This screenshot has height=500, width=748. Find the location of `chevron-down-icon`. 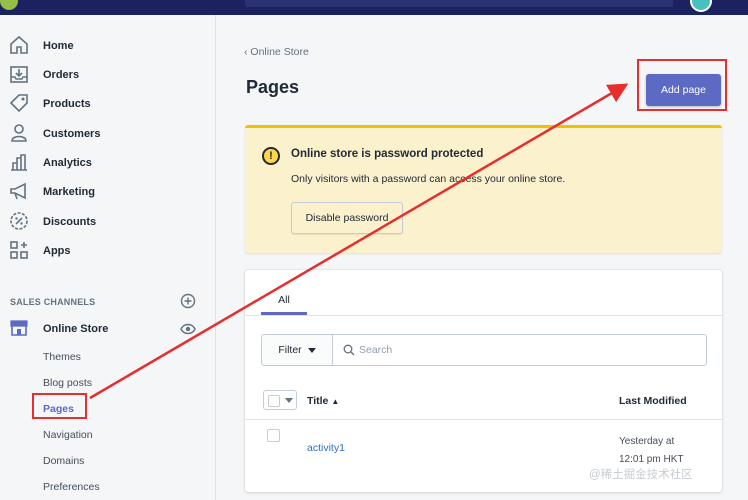

chevron-down-icon is located at coordinates (289, 400).